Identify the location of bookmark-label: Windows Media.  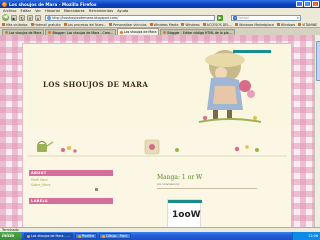
(166, 24).